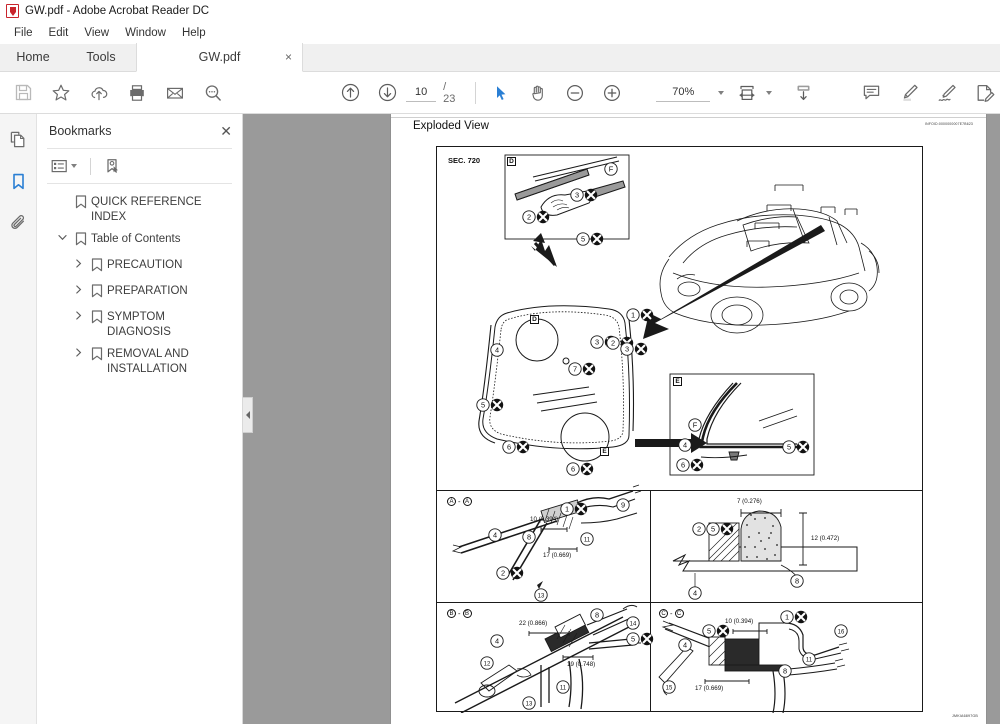 Image resolution: width=1000 pixels, height=724 pixels. What do you see at coordinates (949, 124) in the screenshot?
I see `infoid-code: INFOID:0000000007E7B623` at bounding box center [949, 124].